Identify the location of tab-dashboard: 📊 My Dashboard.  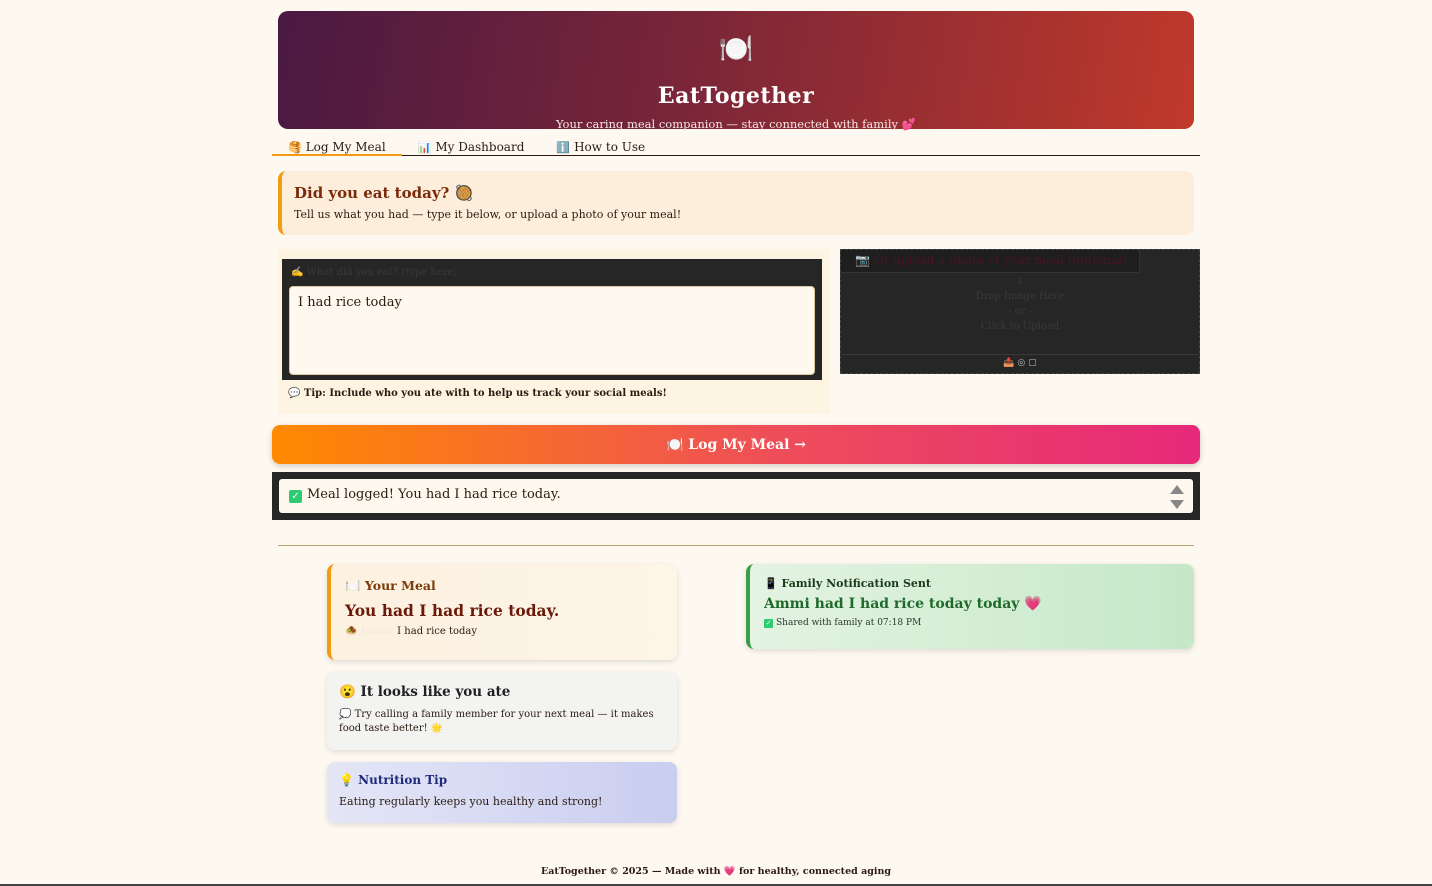
(471, 146).